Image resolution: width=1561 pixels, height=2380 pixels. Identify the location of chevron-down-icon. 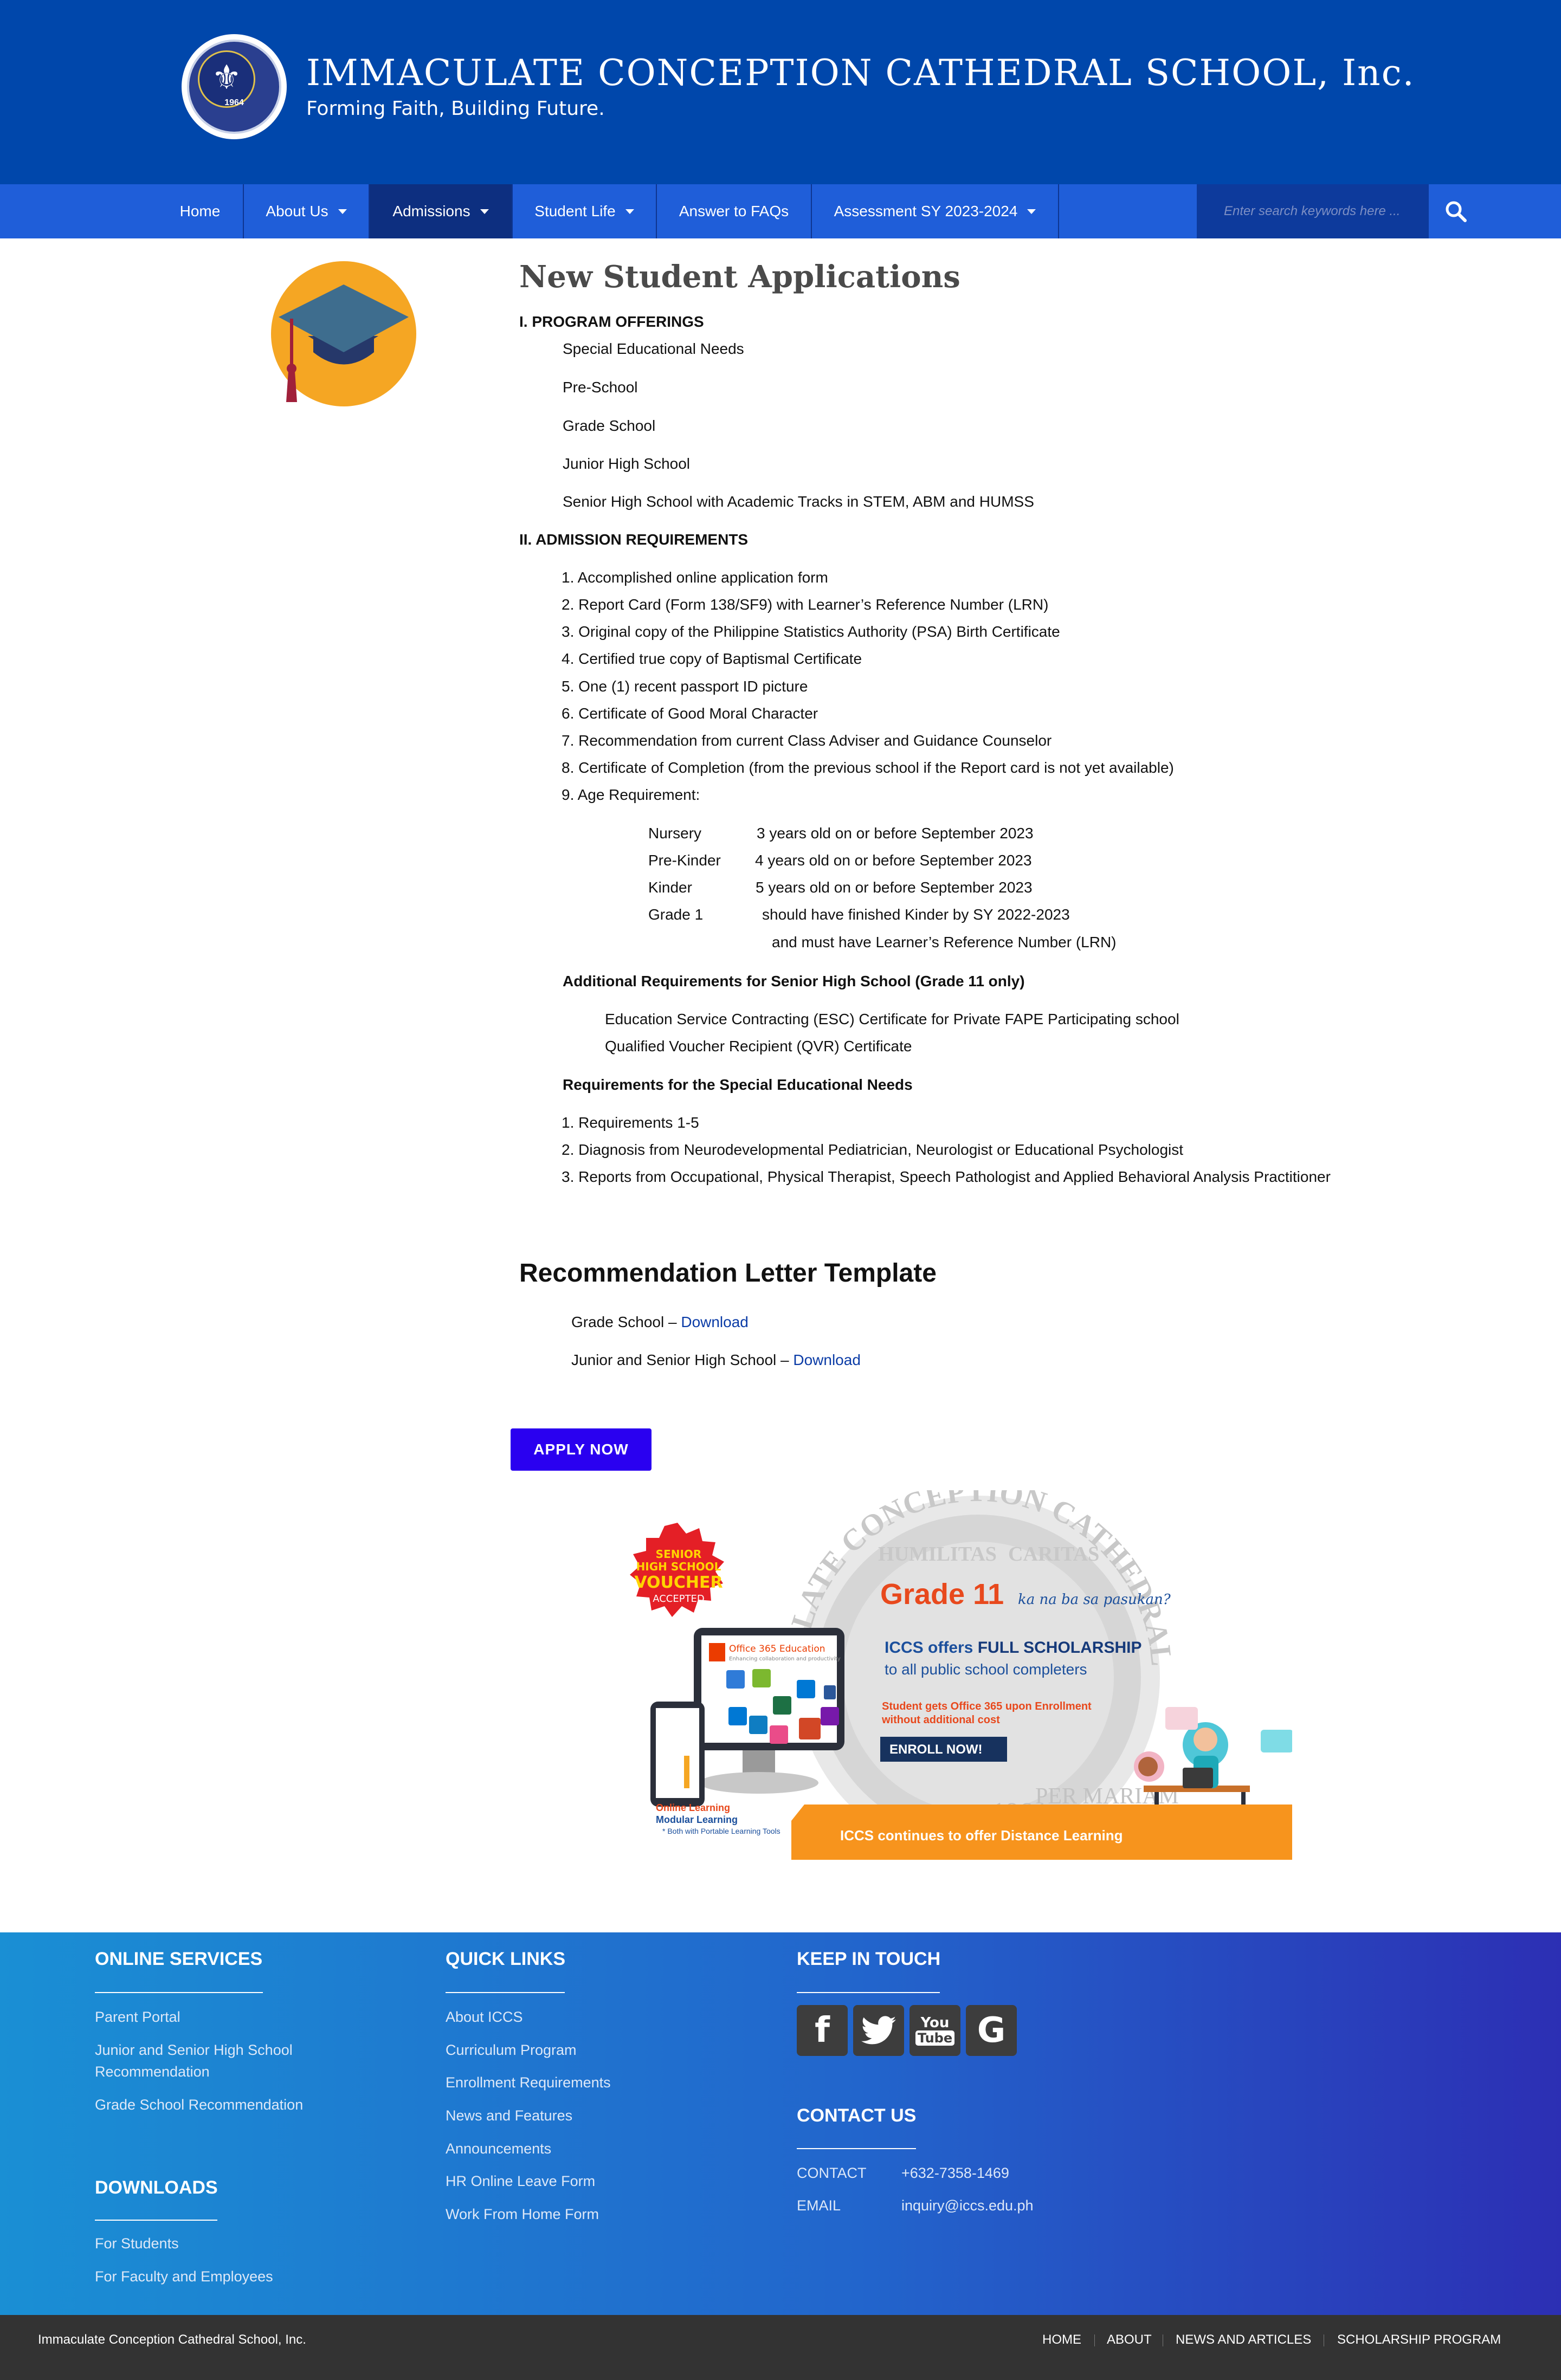
(343, 212).